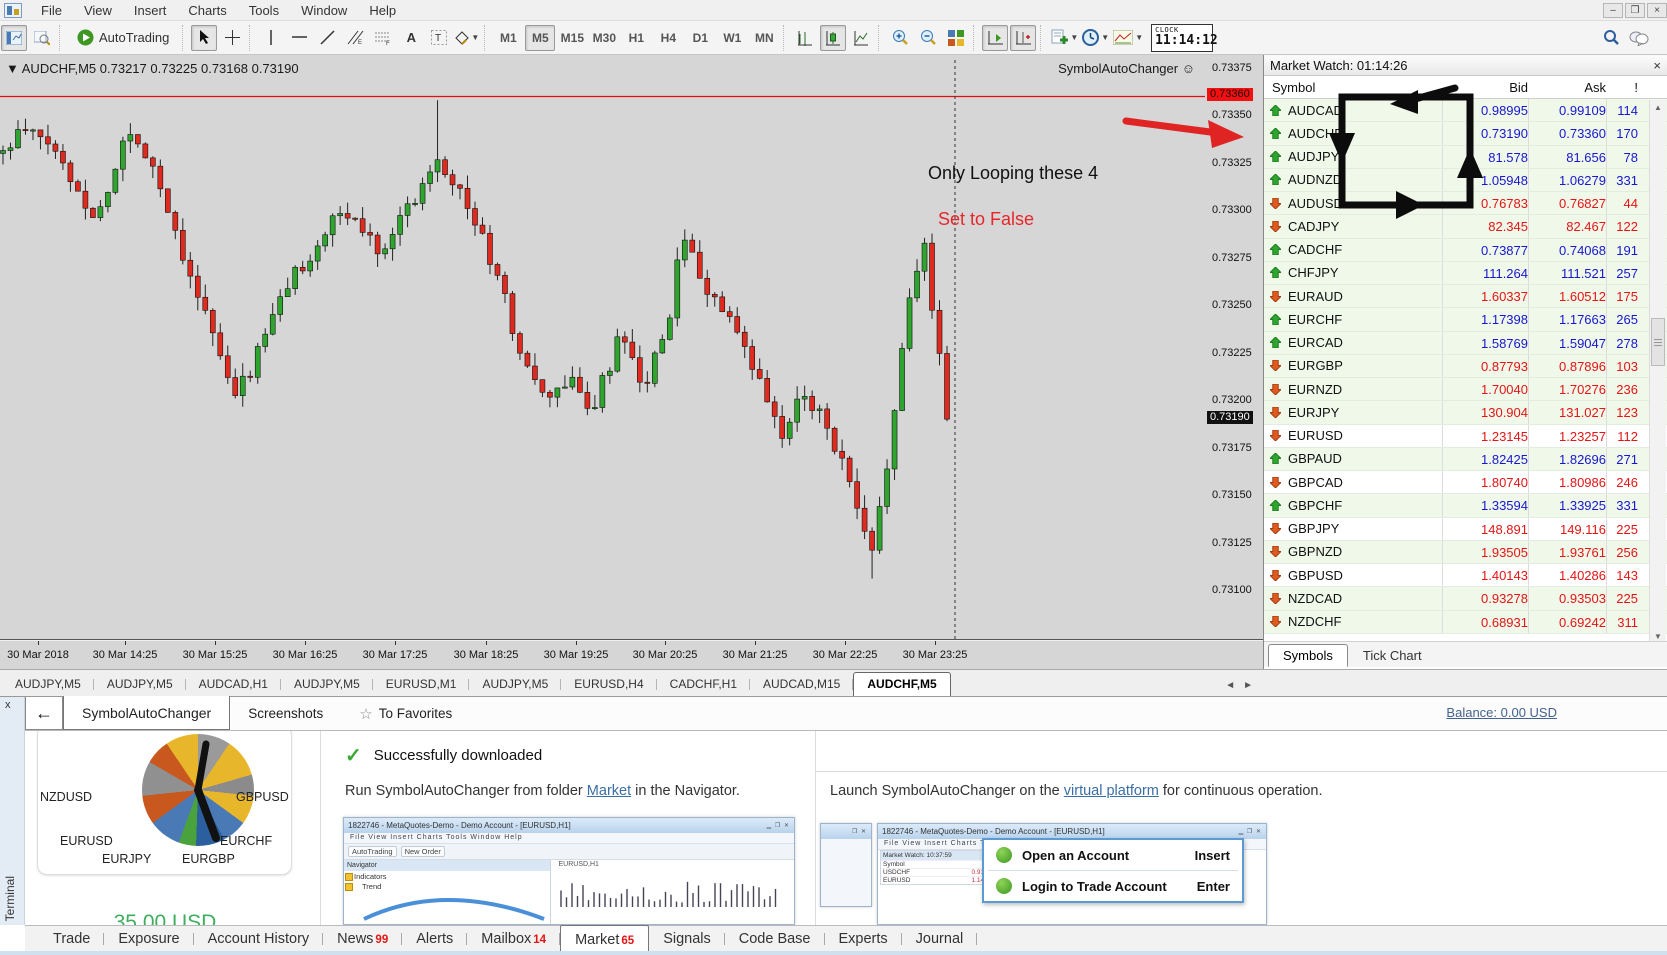  What do you see at coordinates (234, 684) in the screenshot?
I see `chart-tab-audcad-h1: AUDCAD,H1` at bounding box center [234, 684].